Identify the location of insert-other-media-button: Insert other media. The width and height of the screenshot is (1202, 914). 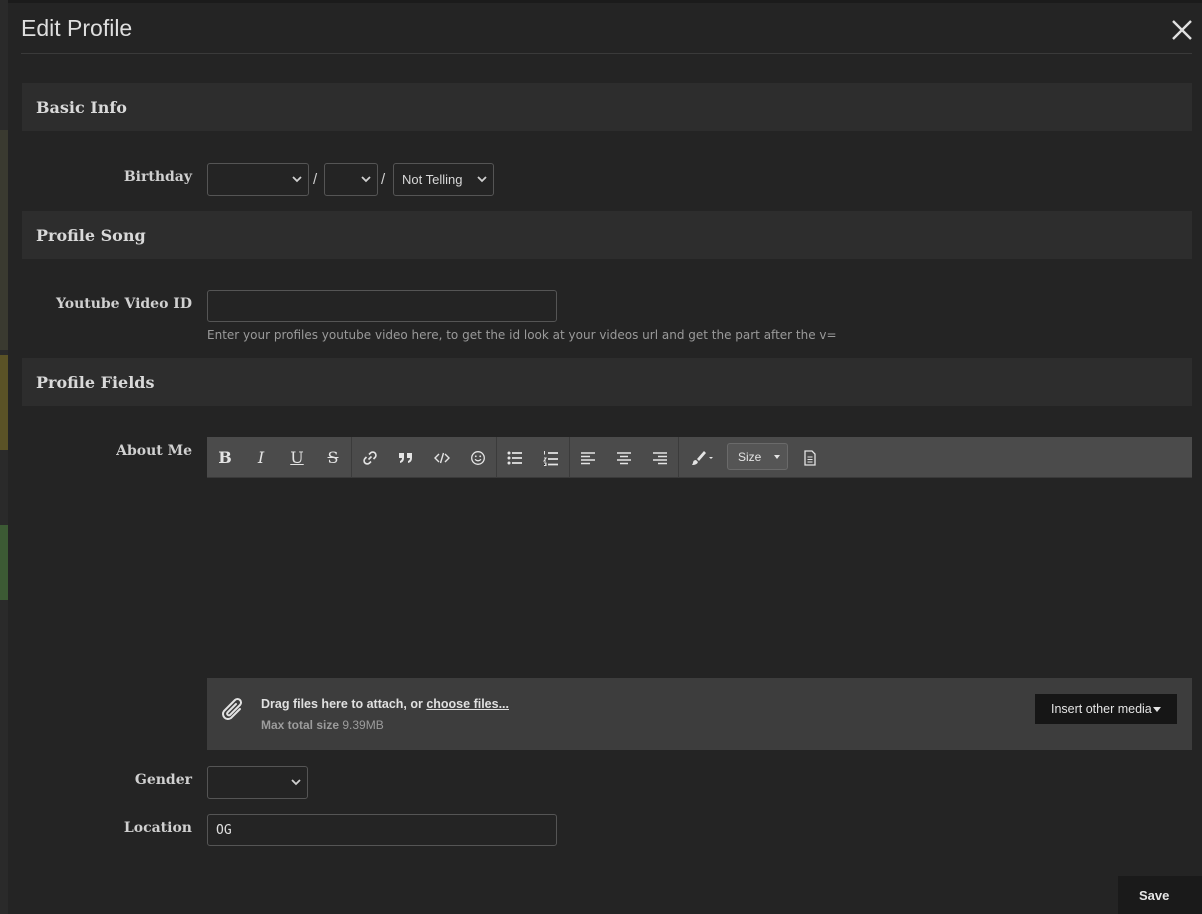
(1106, 709).